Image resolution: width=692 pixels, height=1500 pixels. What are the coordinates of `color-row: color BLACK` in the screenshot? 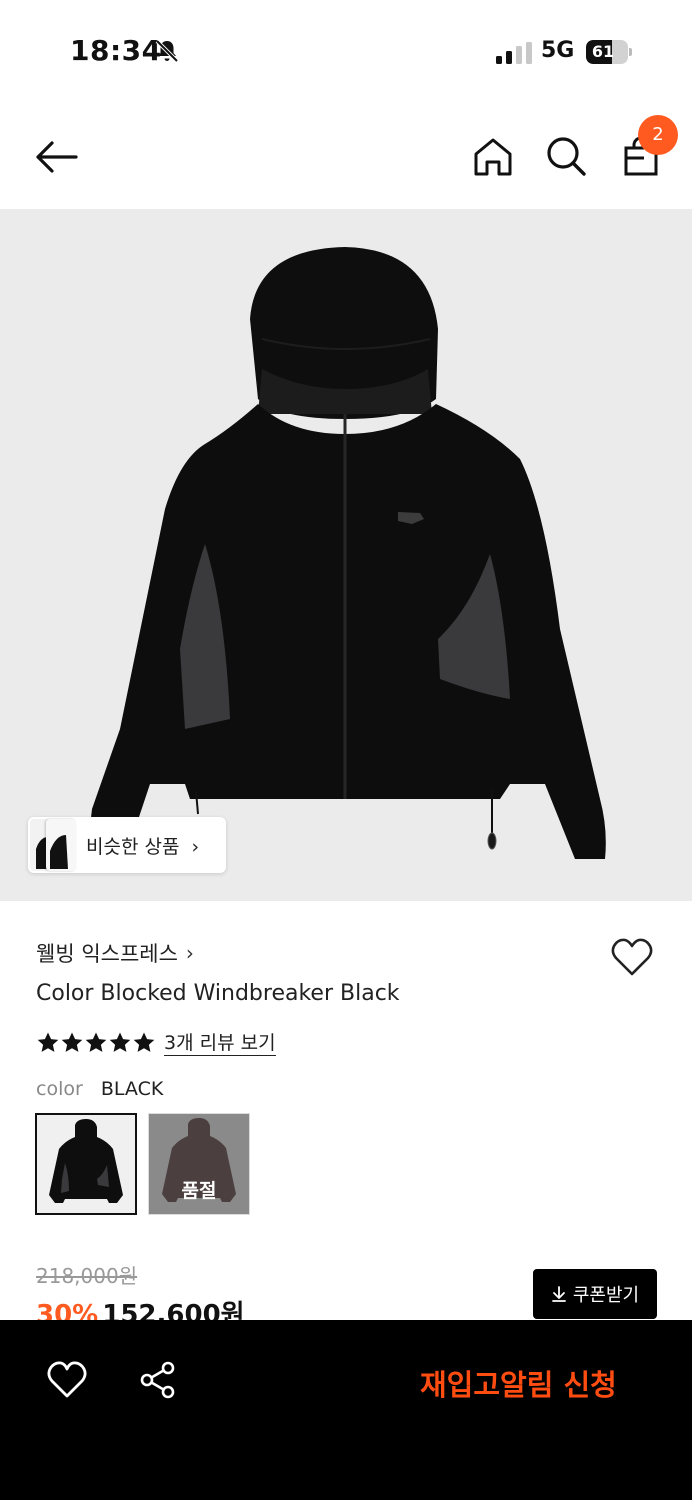 It's located at (99, 1089).